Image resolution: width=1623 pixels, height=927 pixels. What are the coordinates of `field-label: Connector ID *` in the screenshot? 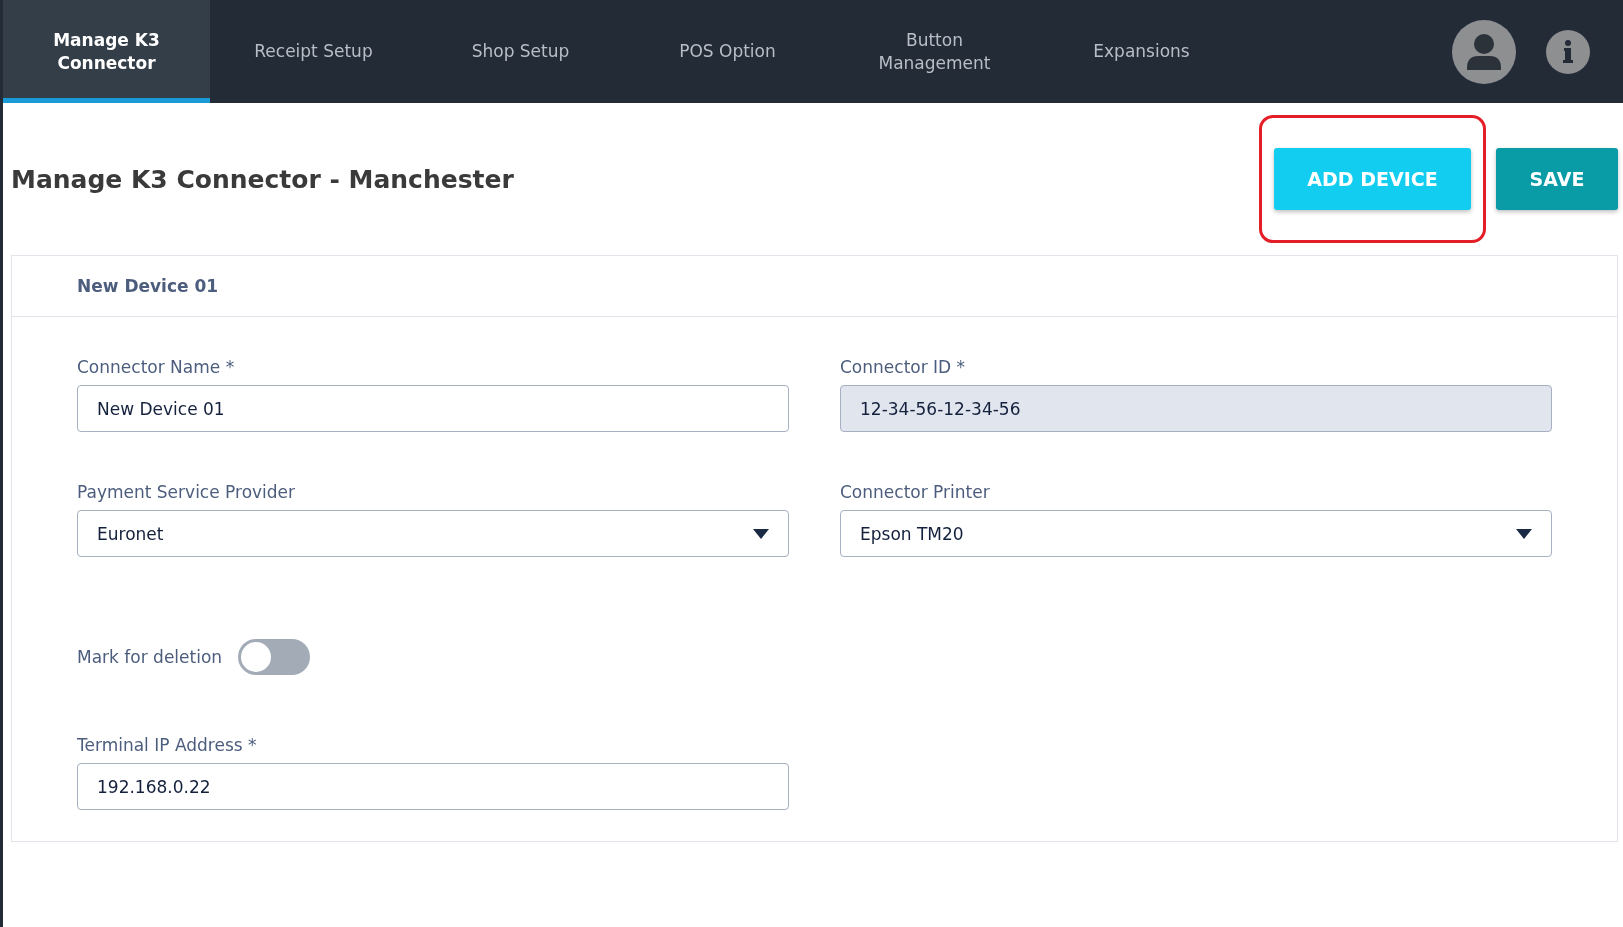 It's located at (903, 367).